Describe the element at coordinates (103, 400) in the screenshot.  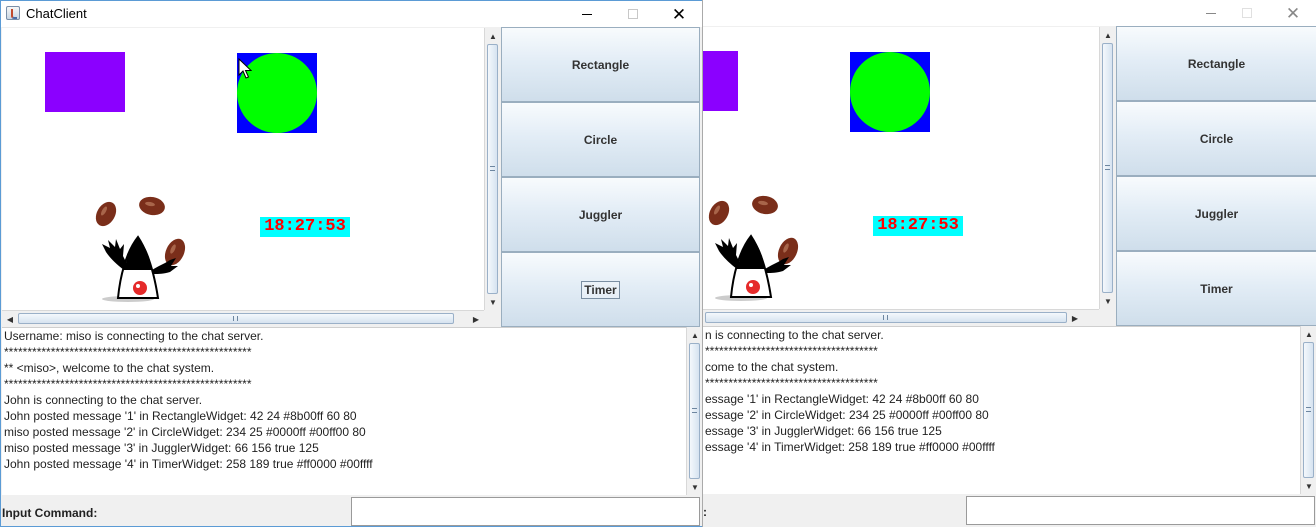
I see `chat-log-line: John is connecting to the chat server.` at that location.